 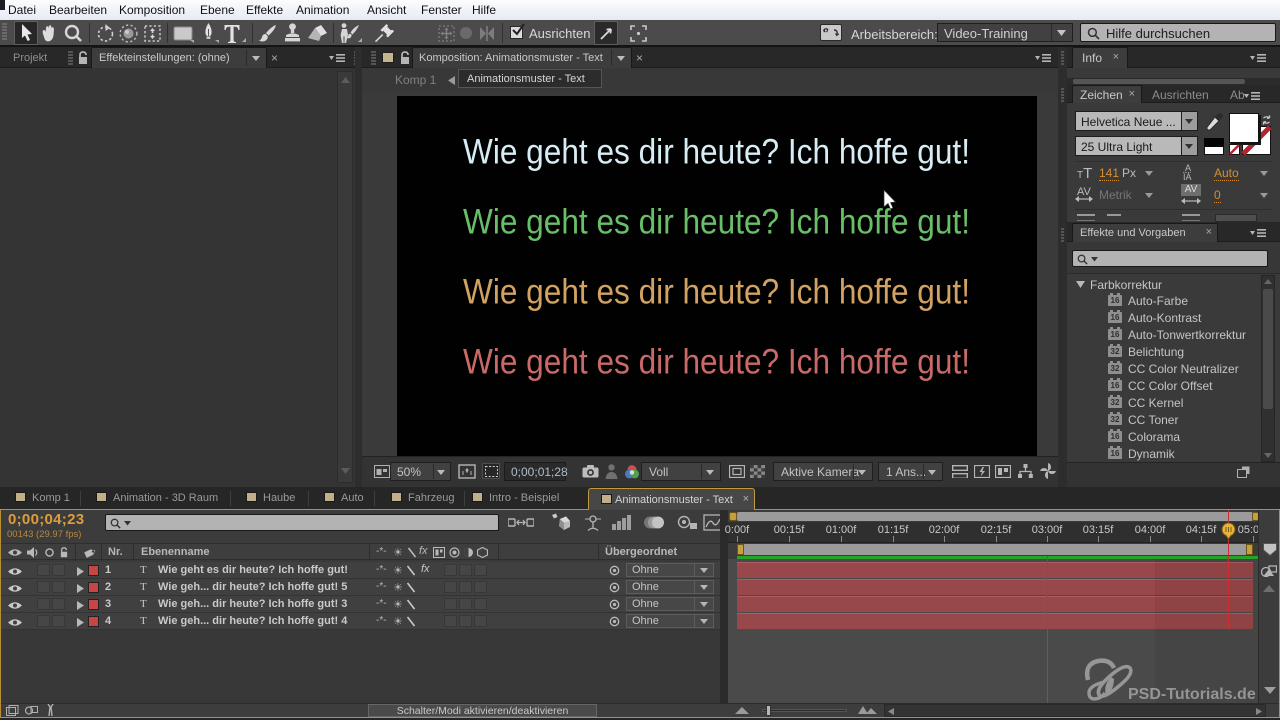 What do you see at coordinates (1187, 176) in the screenshot?
I see `svg-text: IA` at bounding box center [1187, 176].